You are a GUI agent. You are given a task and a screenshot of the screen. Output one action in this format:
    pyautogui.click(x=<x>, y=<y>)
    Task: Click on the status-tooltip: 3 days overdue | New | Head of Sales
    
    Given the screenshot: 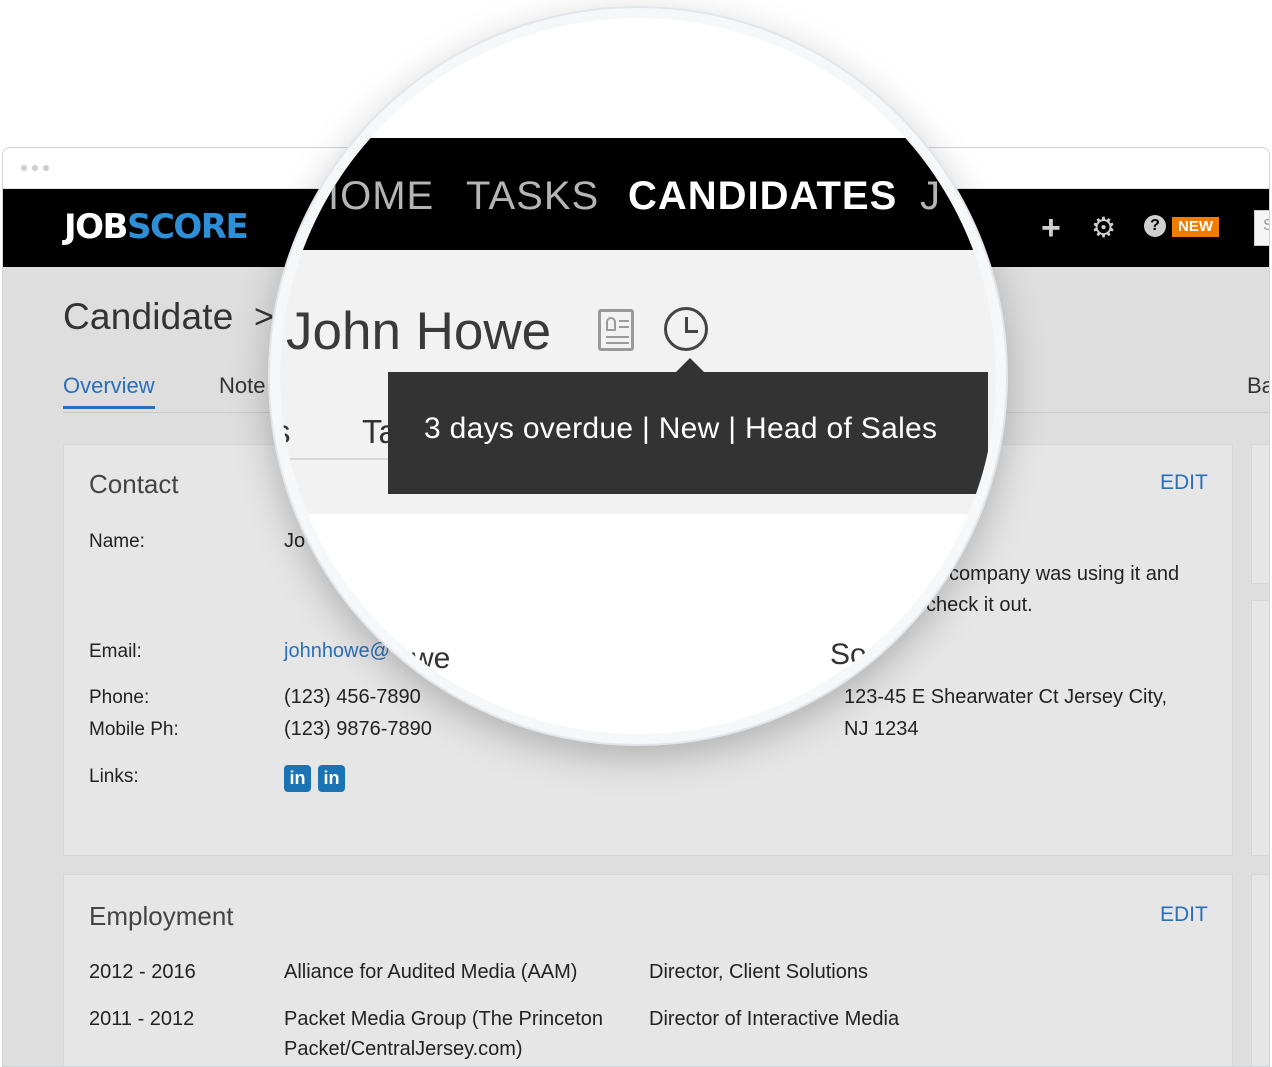 What is the action you would take?
    pyautogui.click(x=688, y=433)
    